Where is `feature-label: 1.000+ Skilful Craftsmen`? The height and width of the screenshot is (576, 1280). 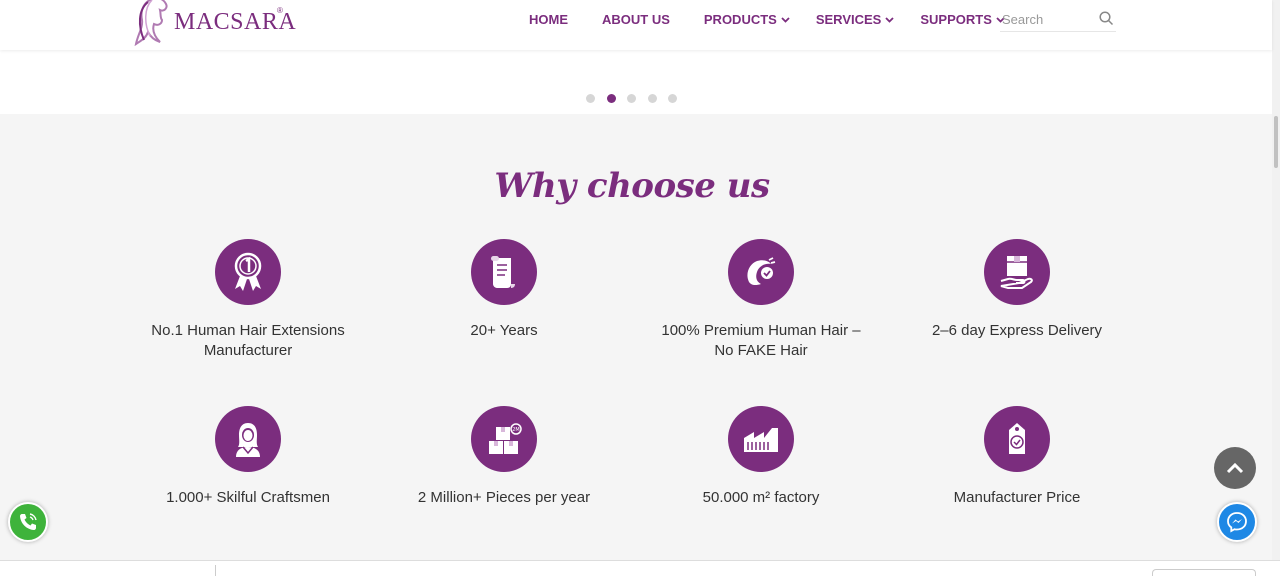
feature-label: 1.000+ Skilful Craftsmen is located at coordinates (248, 497).